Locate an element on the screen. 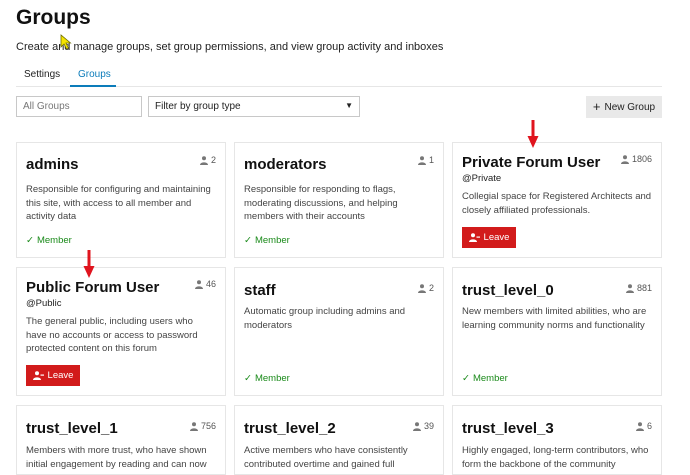 This screenshot has width=690, height=475. member-count: 756 is located at coordinates (202, 426).